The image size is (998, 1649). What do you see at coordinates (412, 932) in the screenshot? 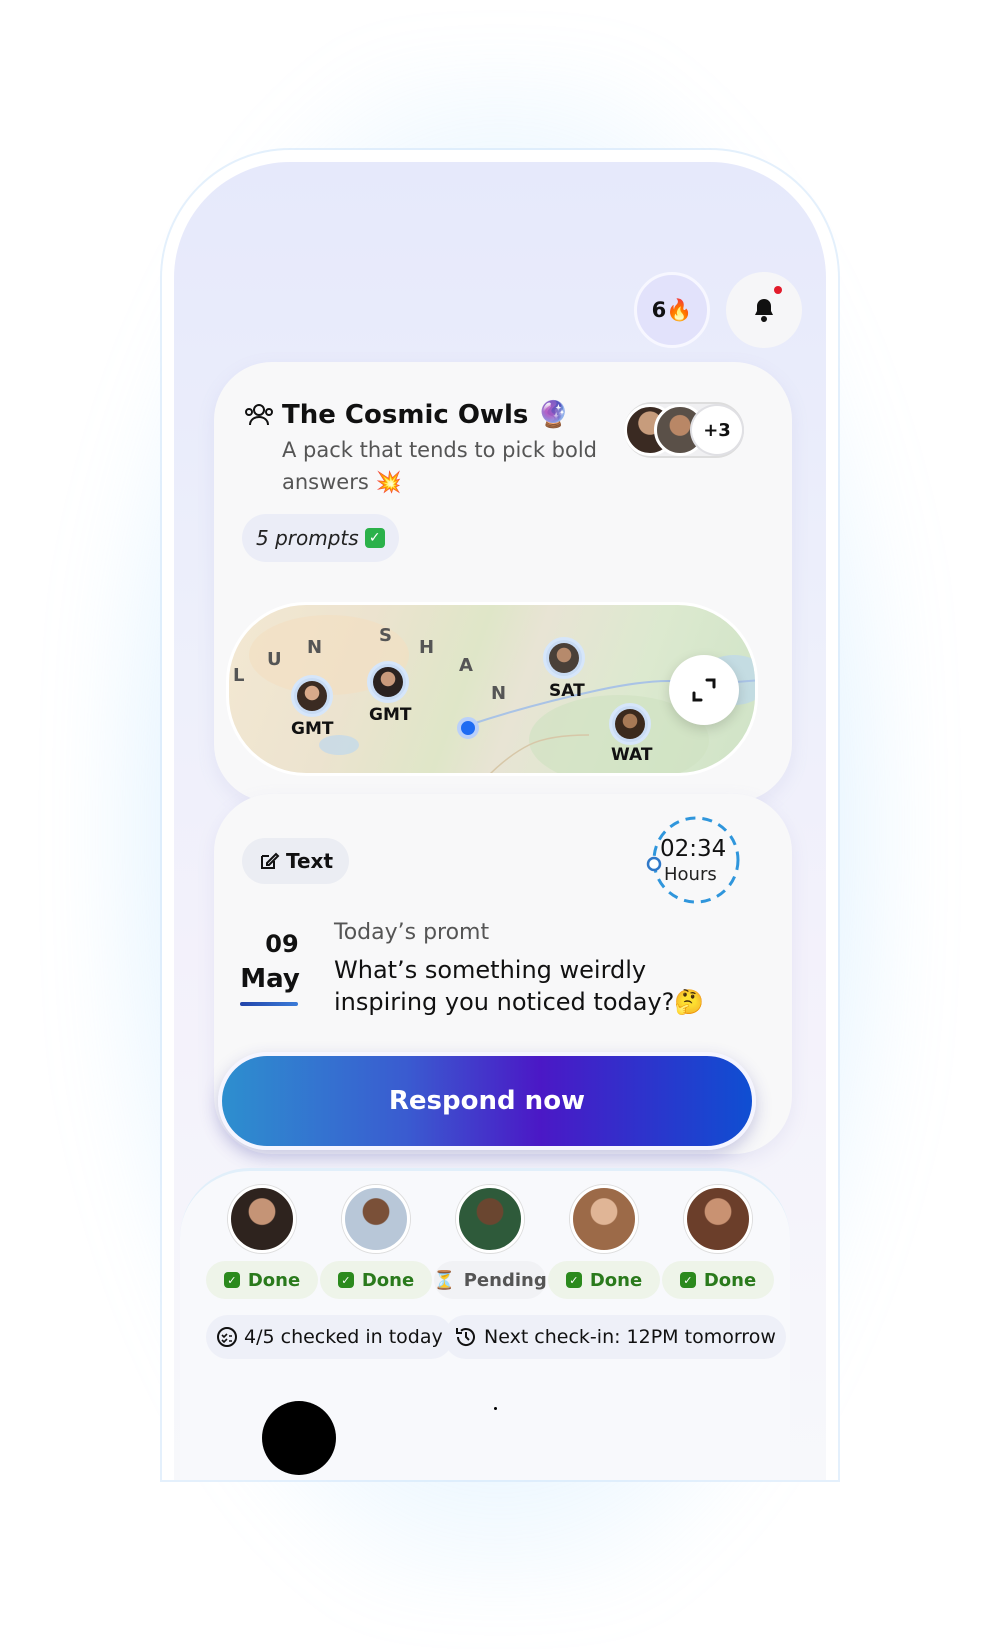
I see `prompt-label: Today’s promt` at bounding box center [412, 932].